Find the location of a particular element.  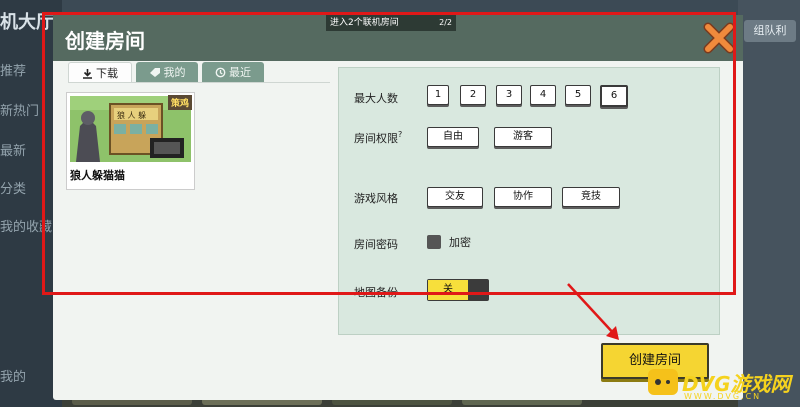

watermark-url: WWW.DVG.CN is located at coordinates (723, 396).